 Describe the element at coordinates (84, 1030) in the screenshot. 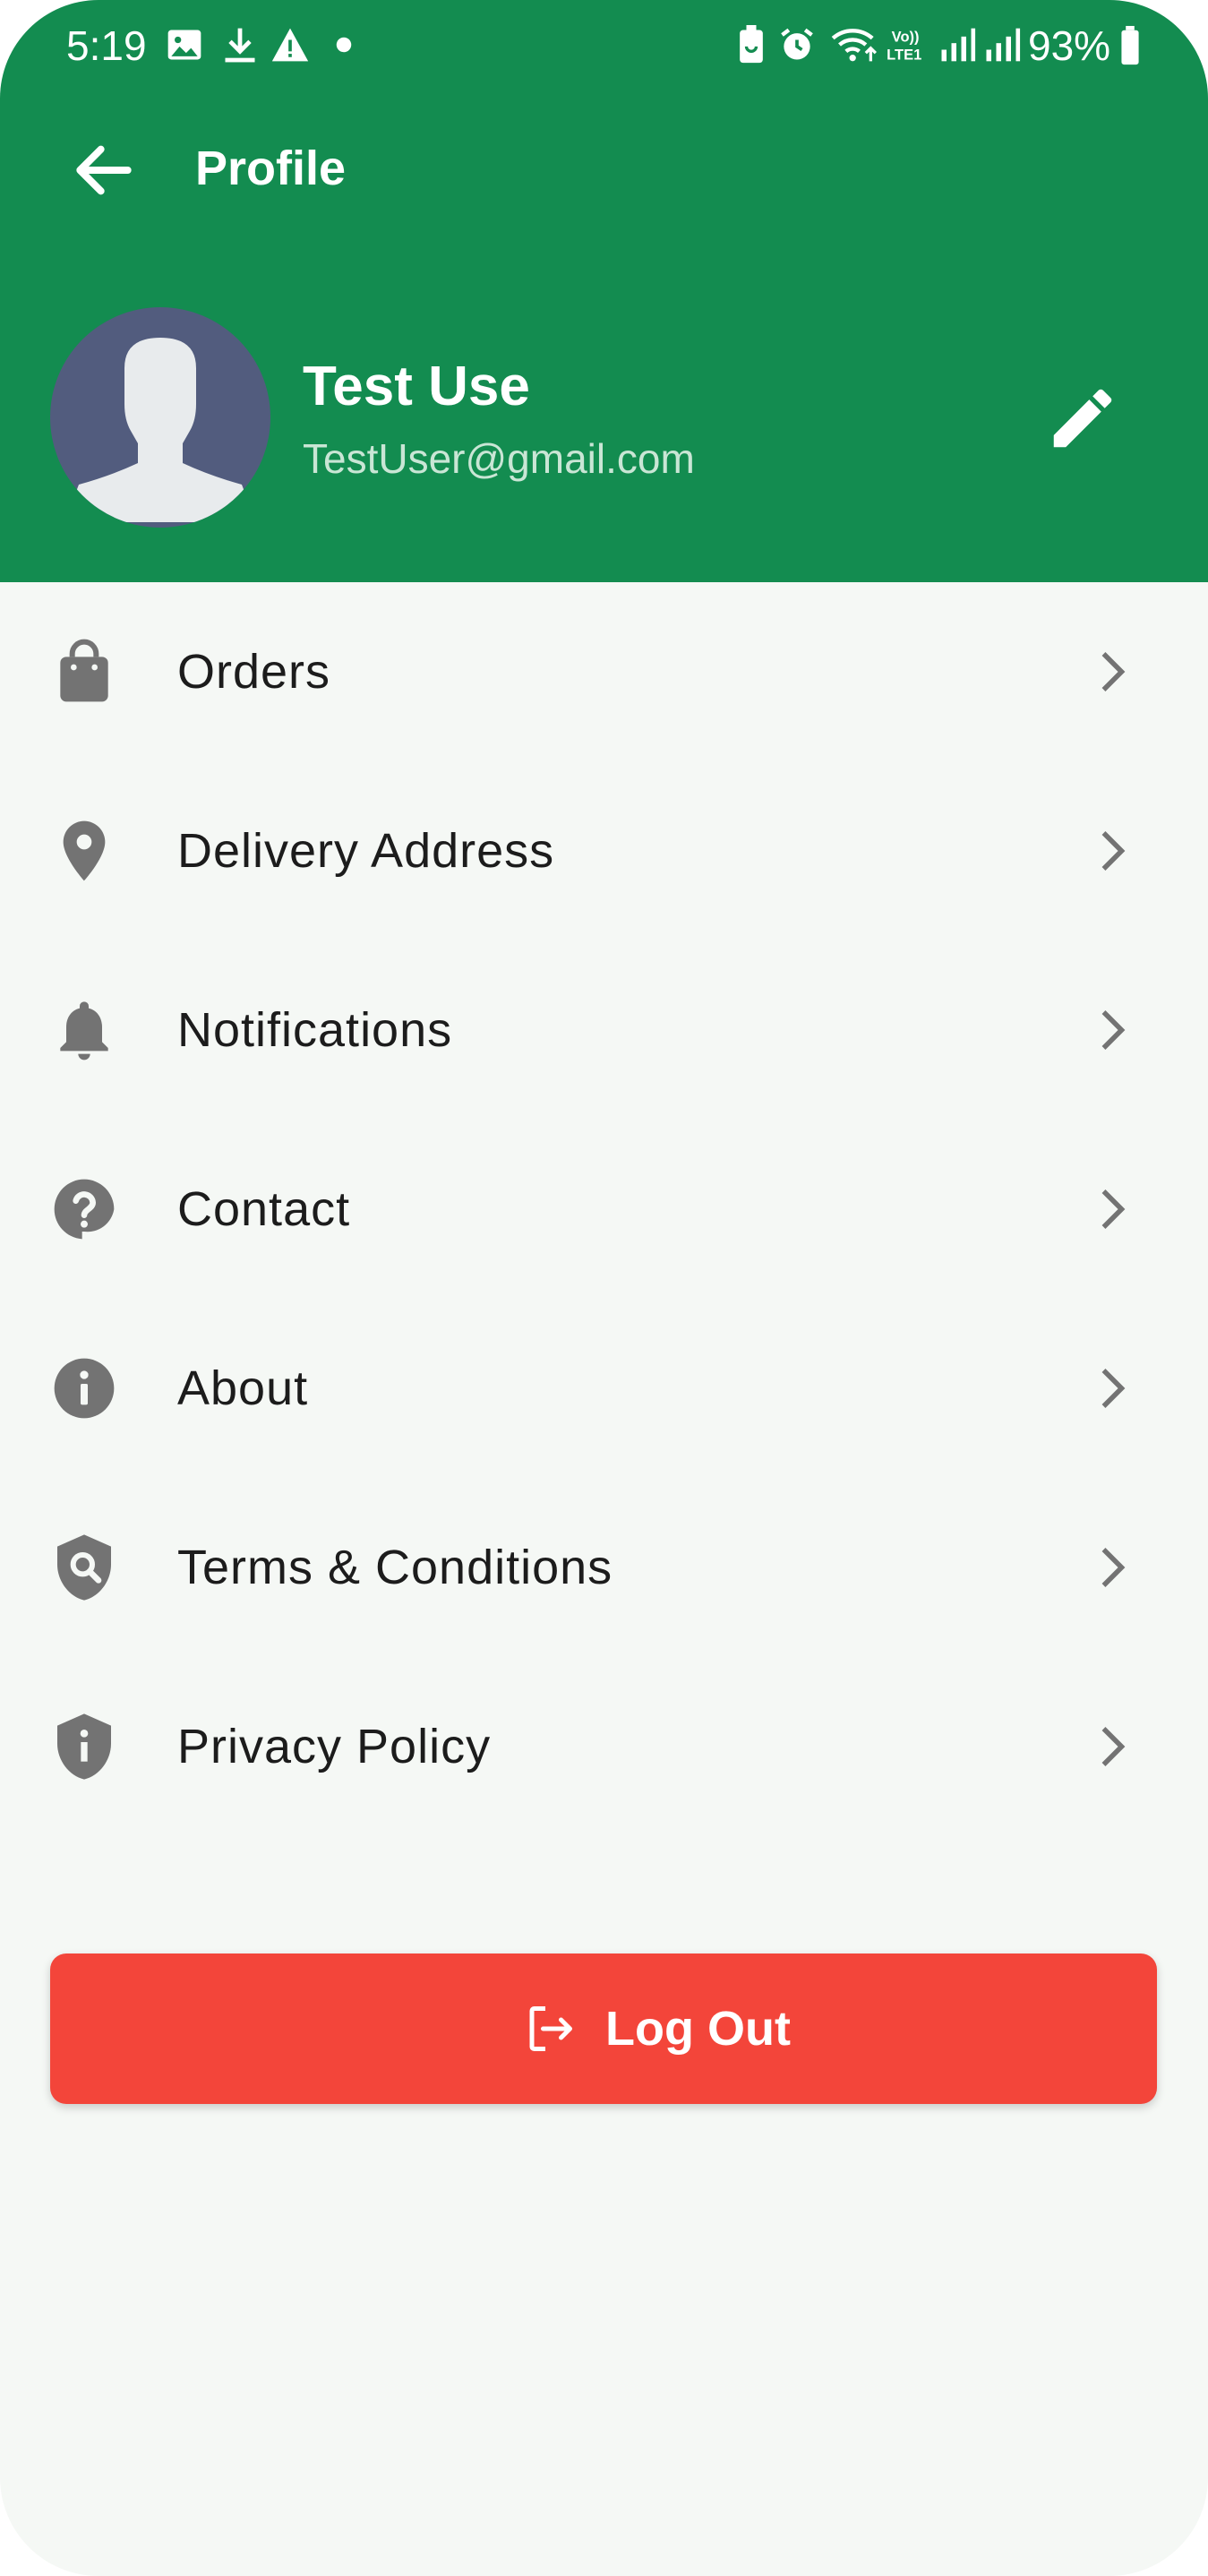

I see `bell-icon` at that location.